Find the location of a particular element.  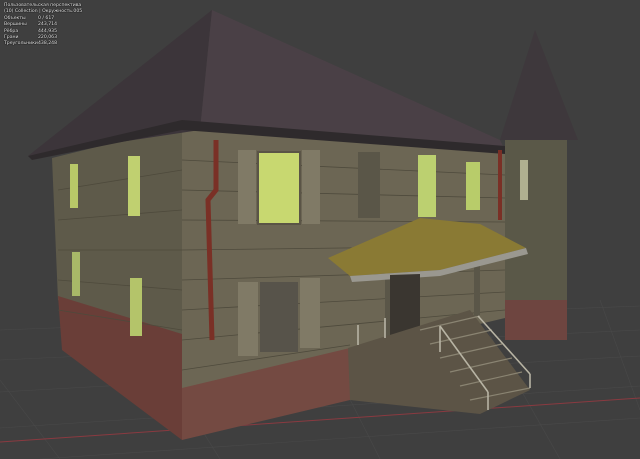

tower-body is located at coordinates (536, 222).